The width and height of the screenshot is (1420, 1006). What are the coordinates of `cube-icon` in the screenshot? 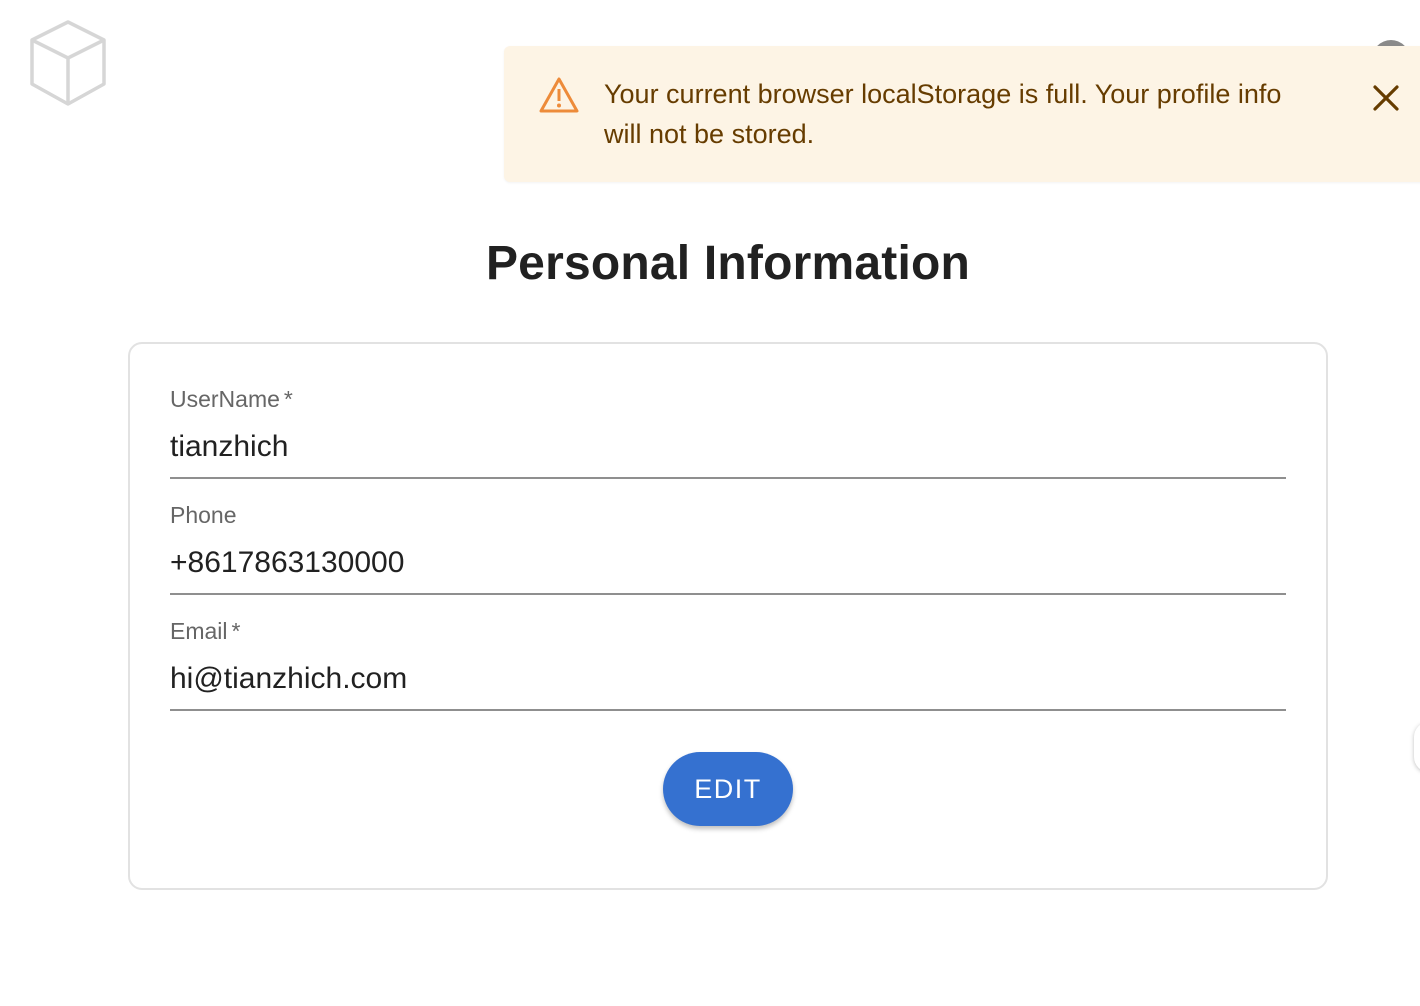 It's located at (68, 63).